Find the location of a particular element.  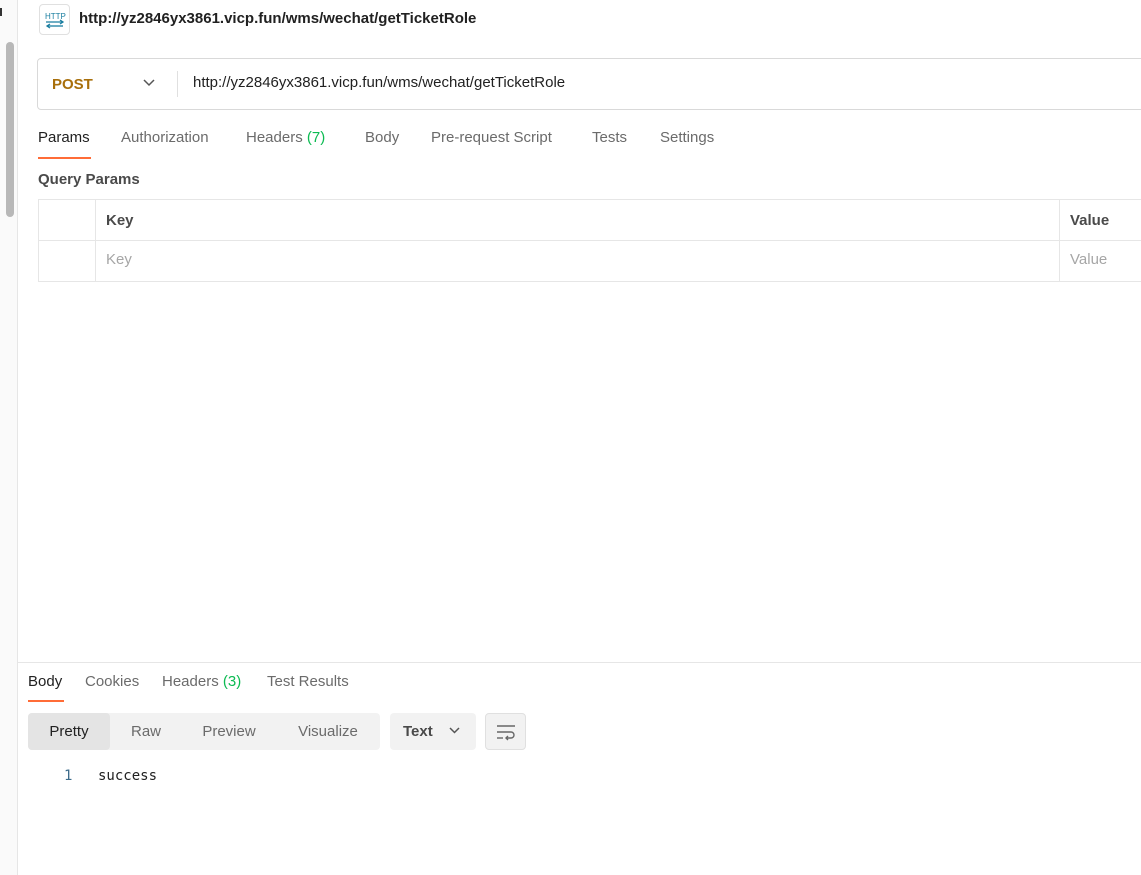

response-tab-headers-count: (3) is located at coordinates (232, 681).